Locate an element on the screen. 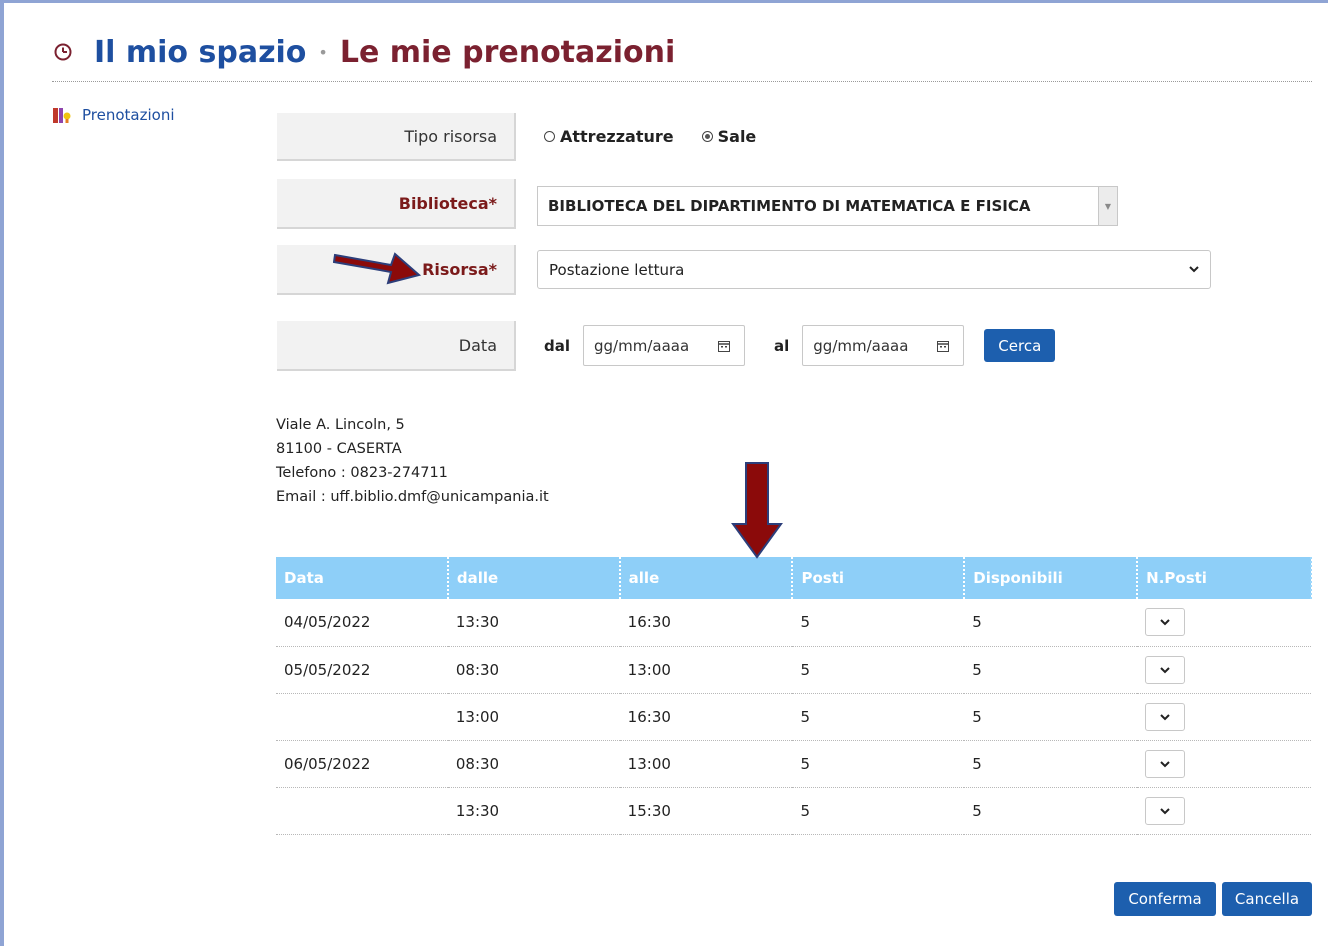 This screenshot has width=1328, height=946. tipo-risorsa-label: Tipo risorsa is located at coordinates (396, 137).